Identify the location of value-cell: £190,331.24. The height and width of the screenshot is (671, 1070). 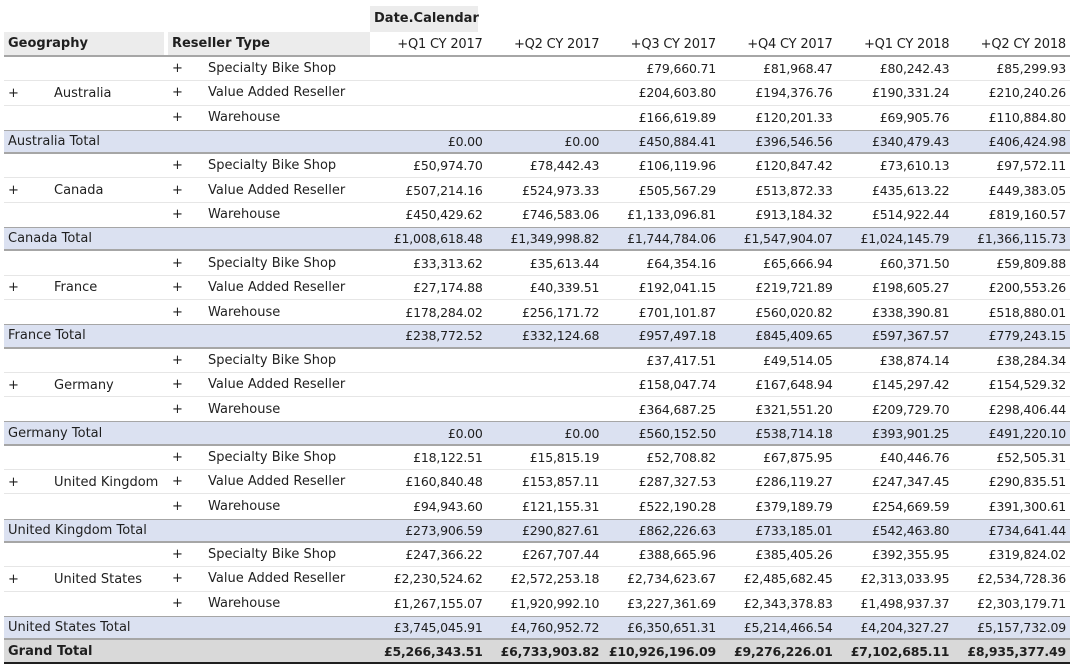
(911, 93).